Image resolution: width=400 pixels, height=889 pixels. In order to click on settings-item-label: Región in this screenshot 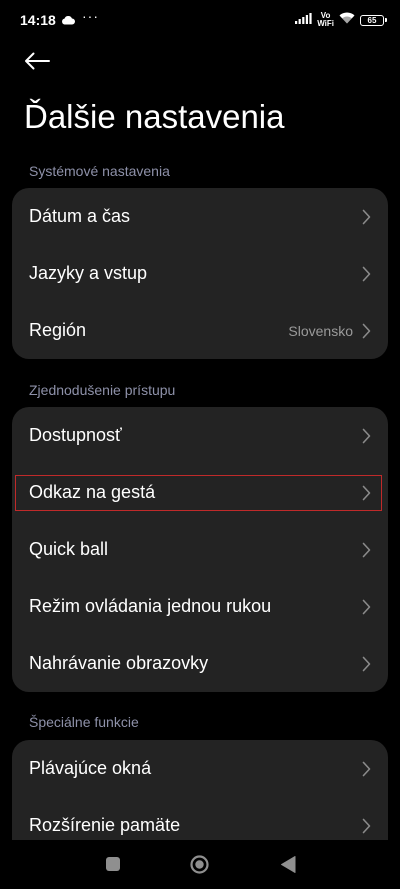, I will do `click(58, 330)`.